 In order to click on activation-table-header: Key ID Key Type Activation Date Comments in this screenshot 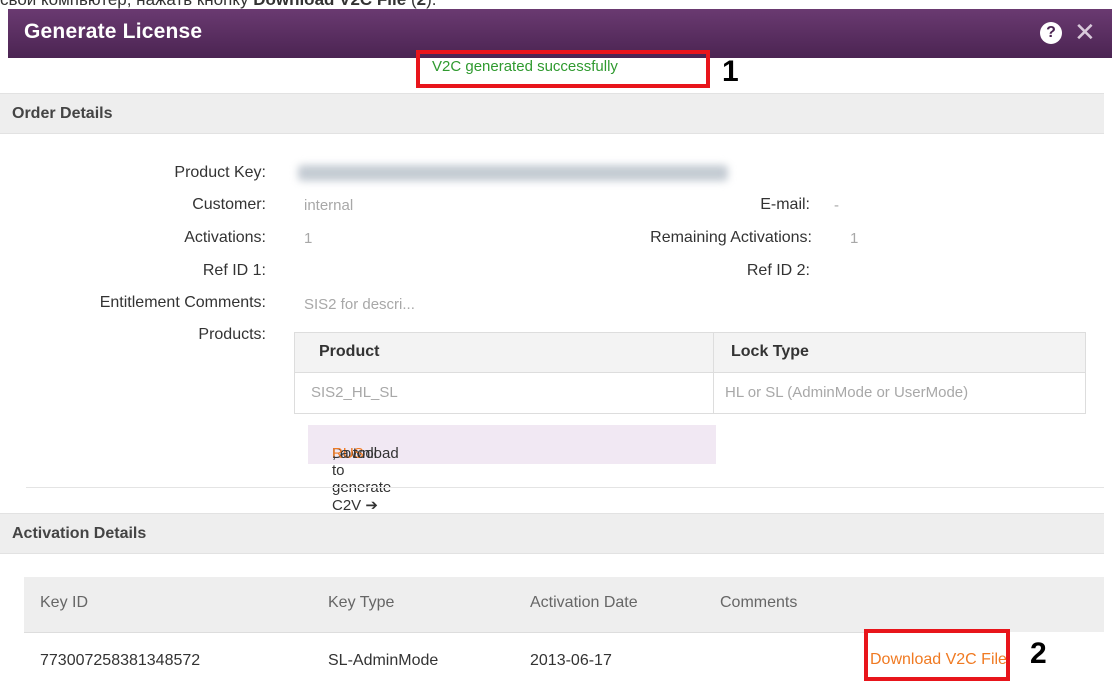, I will do `click(564, 604)`.